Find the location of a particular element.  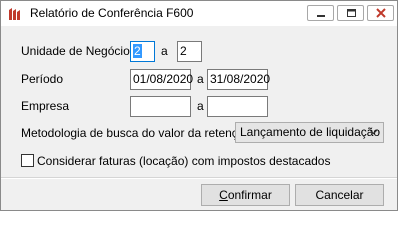

unidade-from-input: 2 is located at coordinates (142, 51).